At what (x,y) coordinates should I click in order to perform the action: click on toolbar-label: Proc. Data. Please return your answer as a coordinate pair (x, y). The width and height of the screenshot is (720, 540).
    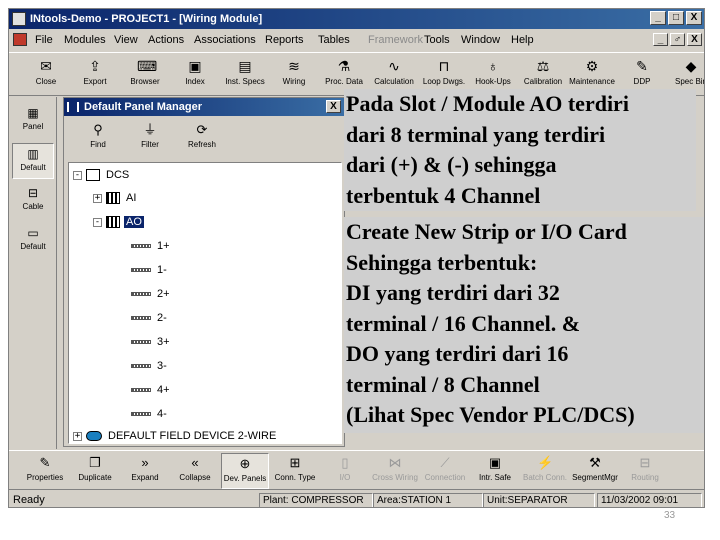
    Looking at the image, I should click on (344, 81).